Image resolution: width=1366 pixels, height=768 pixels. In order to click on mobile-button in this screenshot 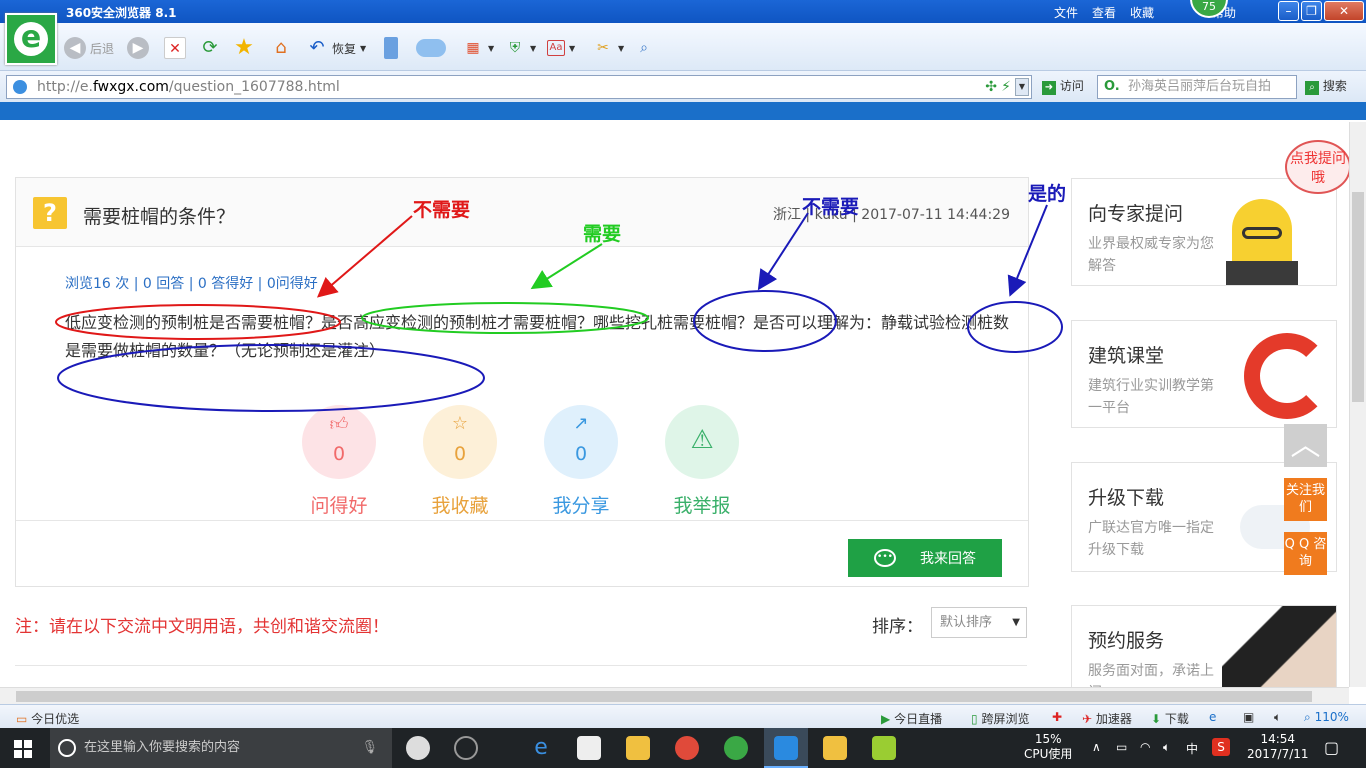, I will do `click(391, 48)`.